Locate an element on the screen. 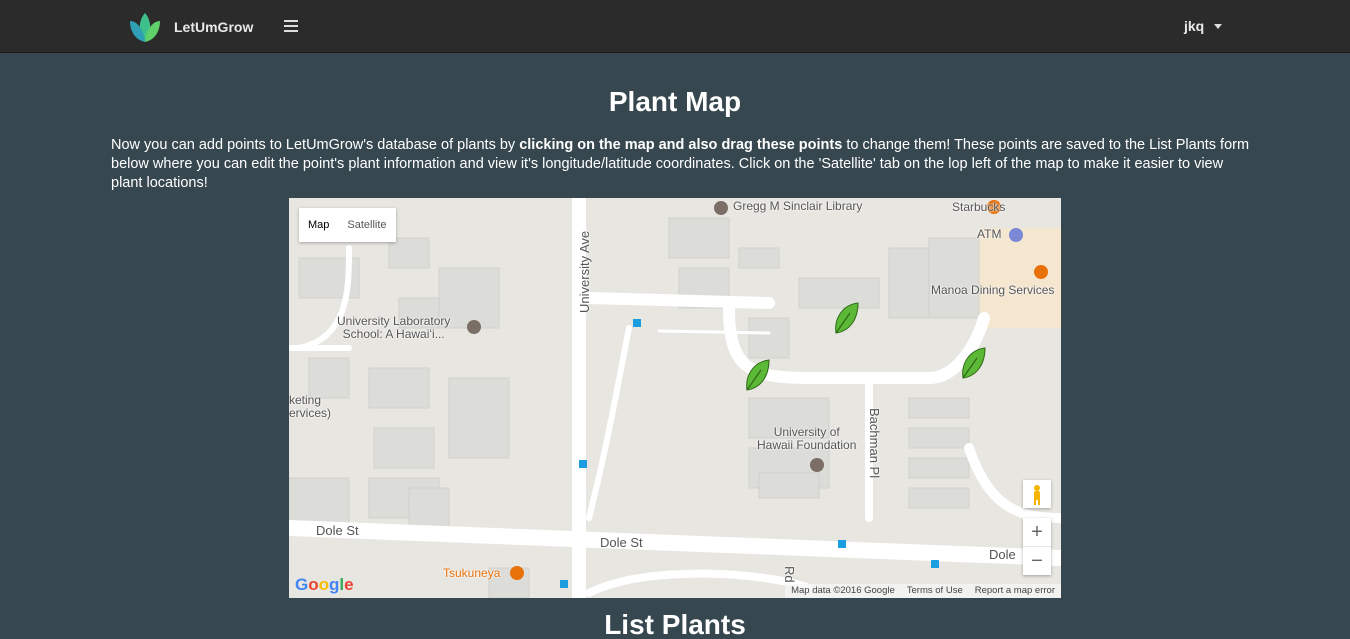 Image resolution: width=1350 pixels, height=639 pixels. street-rd: Rd is located at coordinates (789, 574).